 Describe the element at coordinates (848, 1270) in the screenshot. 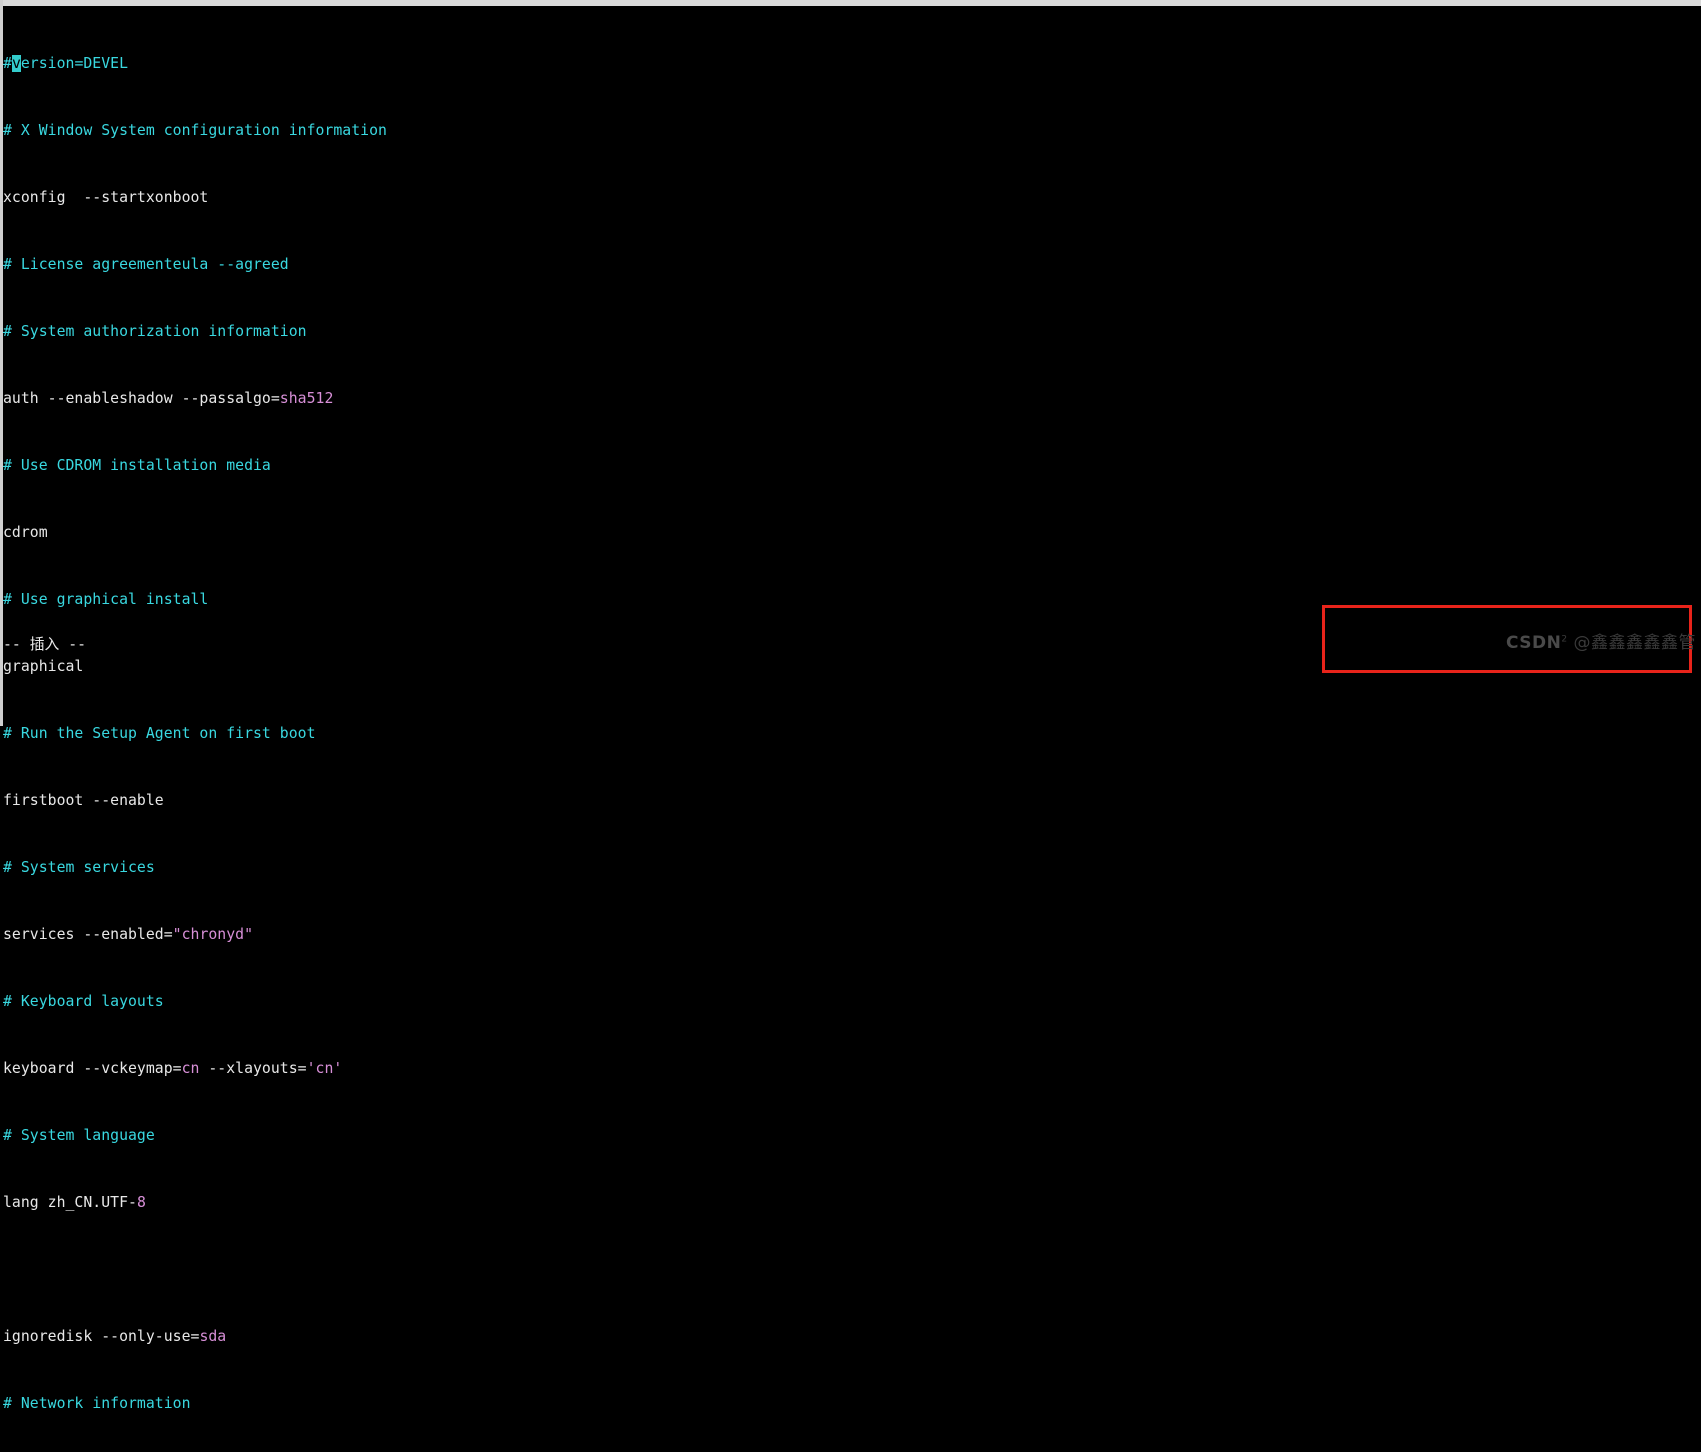

I see `code-line-blank` at that location.